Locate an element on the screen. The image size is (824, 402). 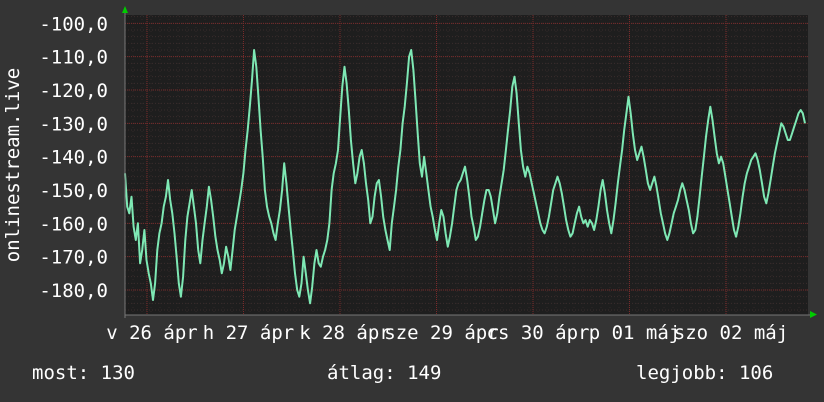
y-axis-arrow is located at coordinates (125, 9).